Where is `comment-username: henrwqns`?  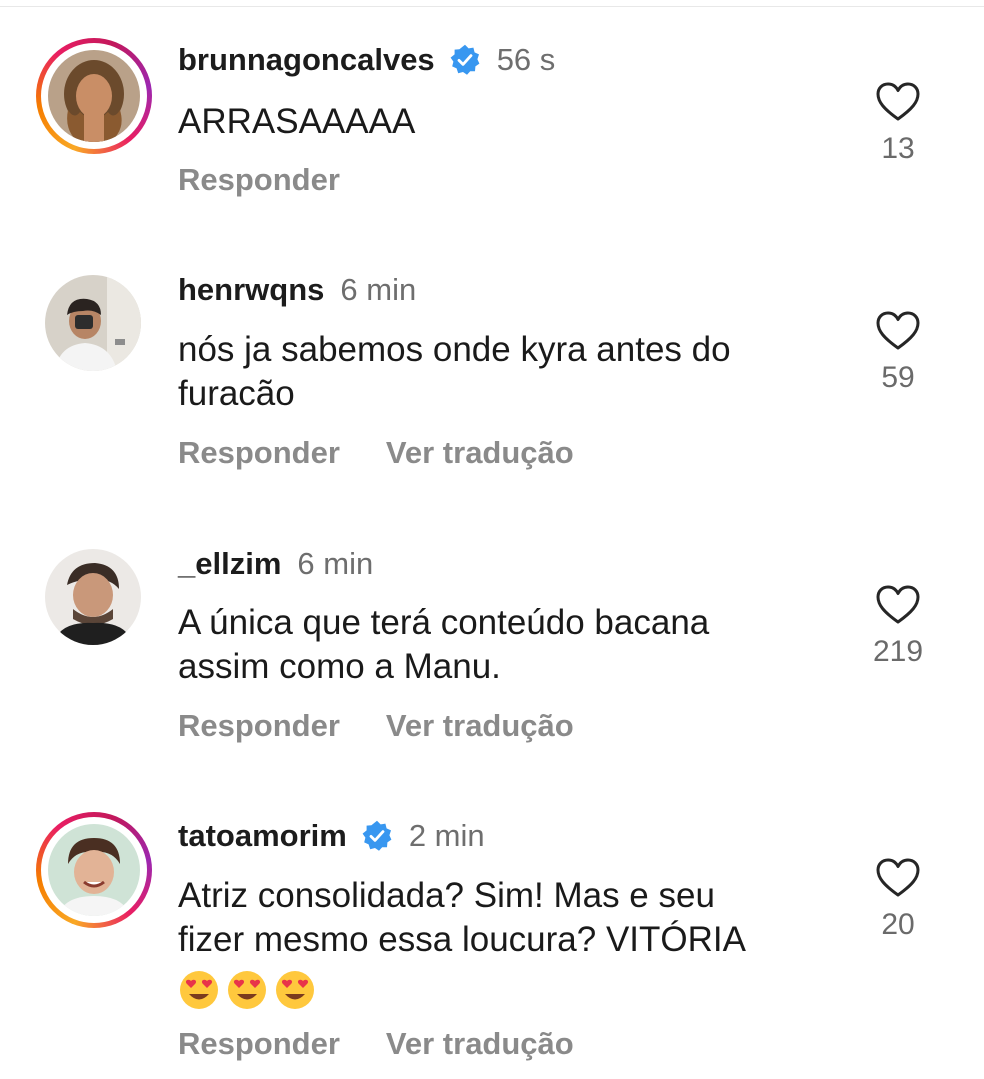 comment-username: henrwqns is located at coordinates (251, 290).